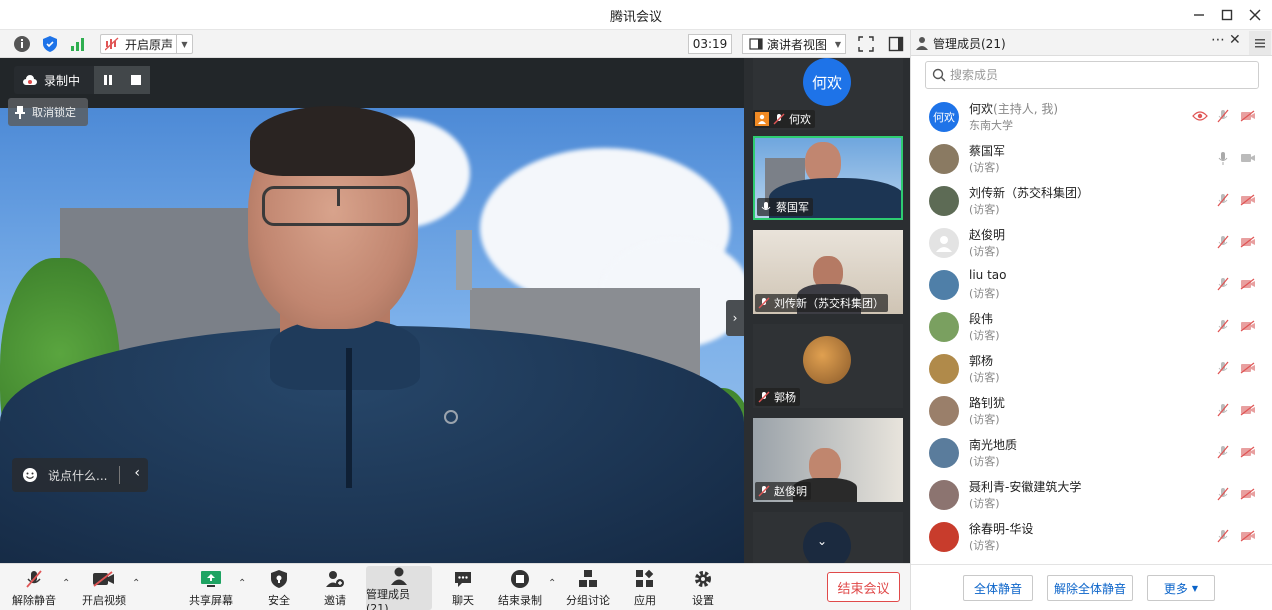 This screenshot has height=610, width=1272. I want to click on divider, so click(119, 475).